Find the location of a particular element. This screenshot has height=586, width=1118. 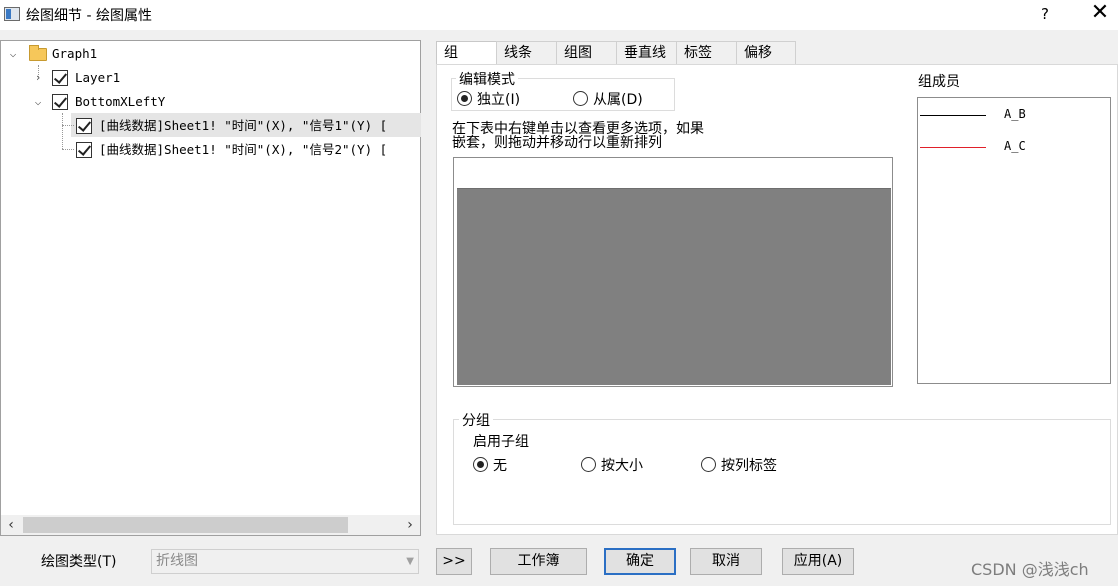

member-label: A_B is located at coordinates (1015, 114).